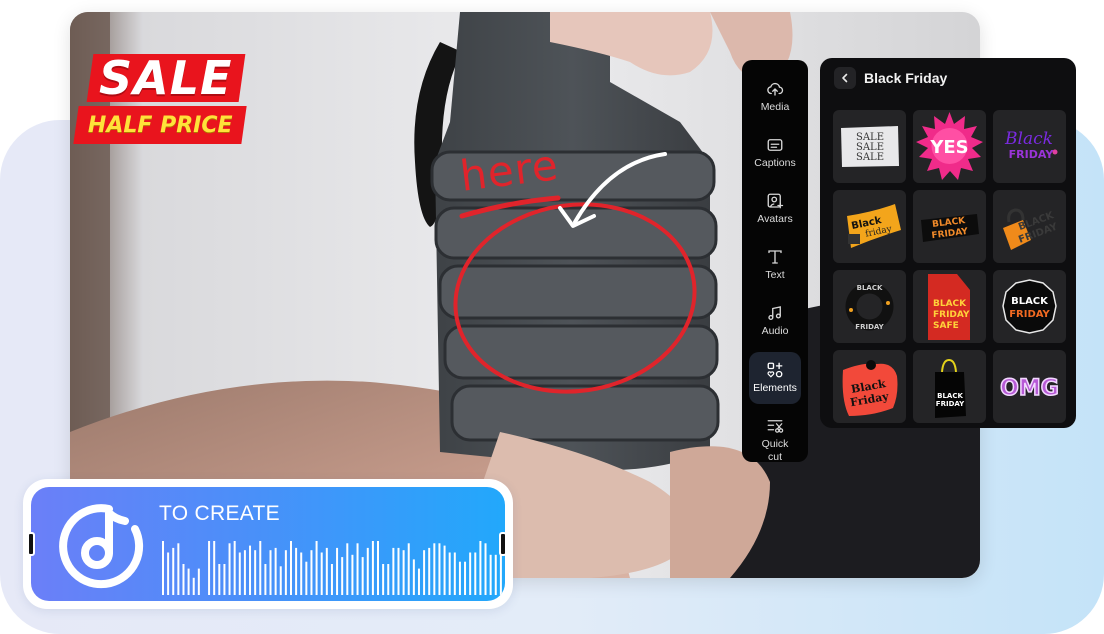  What do you see at coordinates (949, 226) in the screenshot?
I see `sticker-black-friday-brush: BLACK FRIDAY` at bounding box center [949, 226].